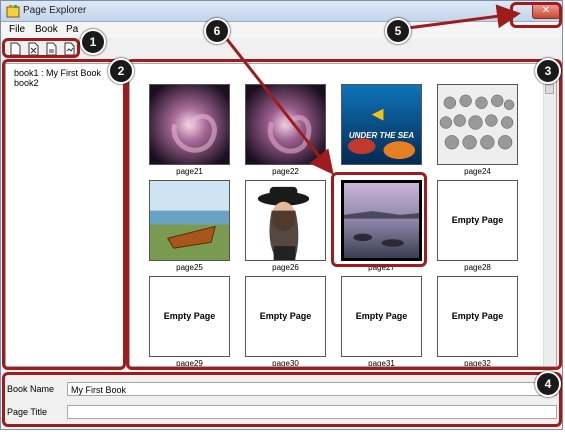 The image size is (565, 432). Describe the element at coordinates (13, 11) in the screenshot. I see `app-icon` at that location.